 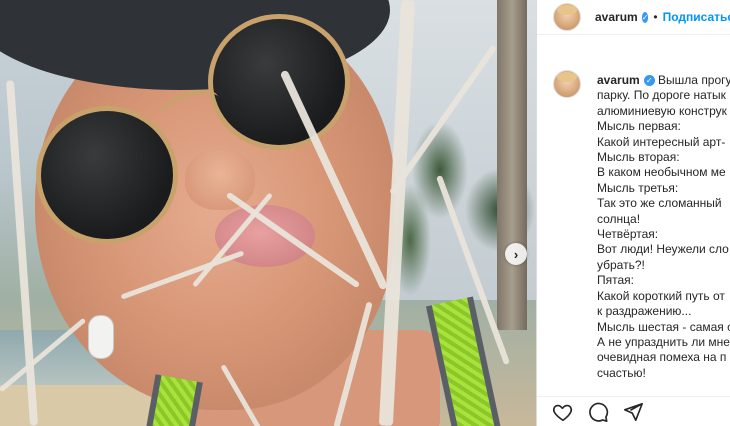 What do you see at coordinates (638, 187) in the screenshot?
I see `caption-line: Мысль третья:` at bounding box center [638, 187].